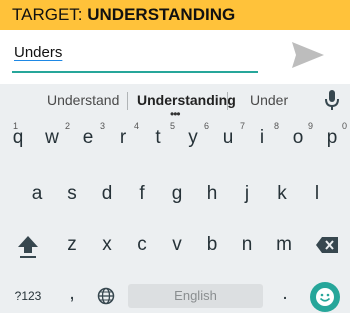  Describe the element at coordinates (161, 14) in the screenshot. I see `target-word: UNDERSTANDING` at that location.